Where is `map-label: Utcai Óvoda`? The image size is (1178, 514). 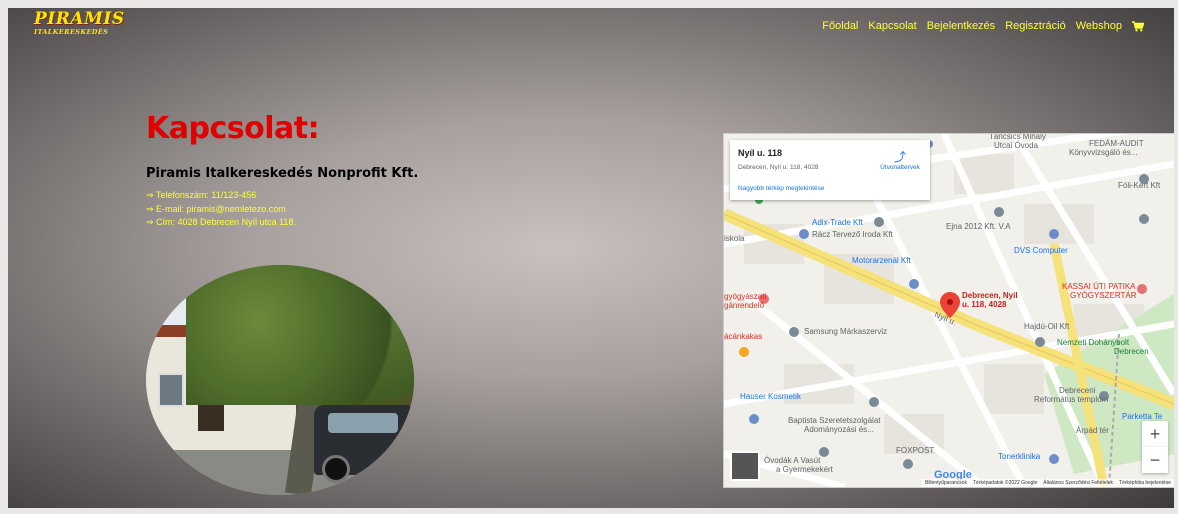 map-label: Utcai Óvoda is located at coordinates (1016, 145).